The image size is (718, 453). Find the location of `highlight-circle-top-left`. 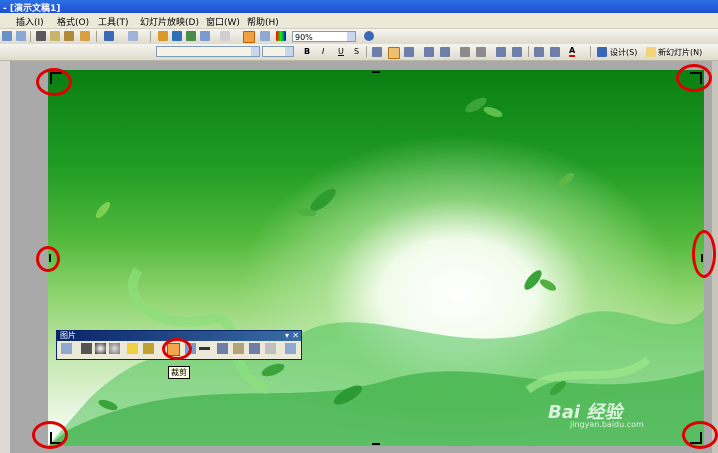

highlight-circle-top-left is located at coordinates (54, 82).